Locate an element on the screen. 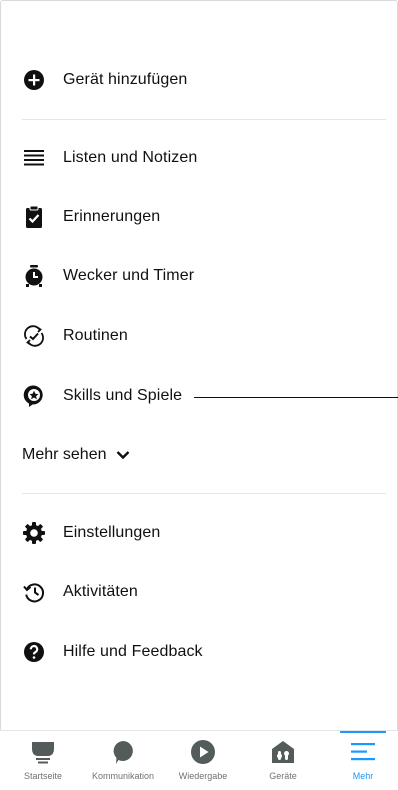  tab-home: Startseite is located at coordinates (43, 760).